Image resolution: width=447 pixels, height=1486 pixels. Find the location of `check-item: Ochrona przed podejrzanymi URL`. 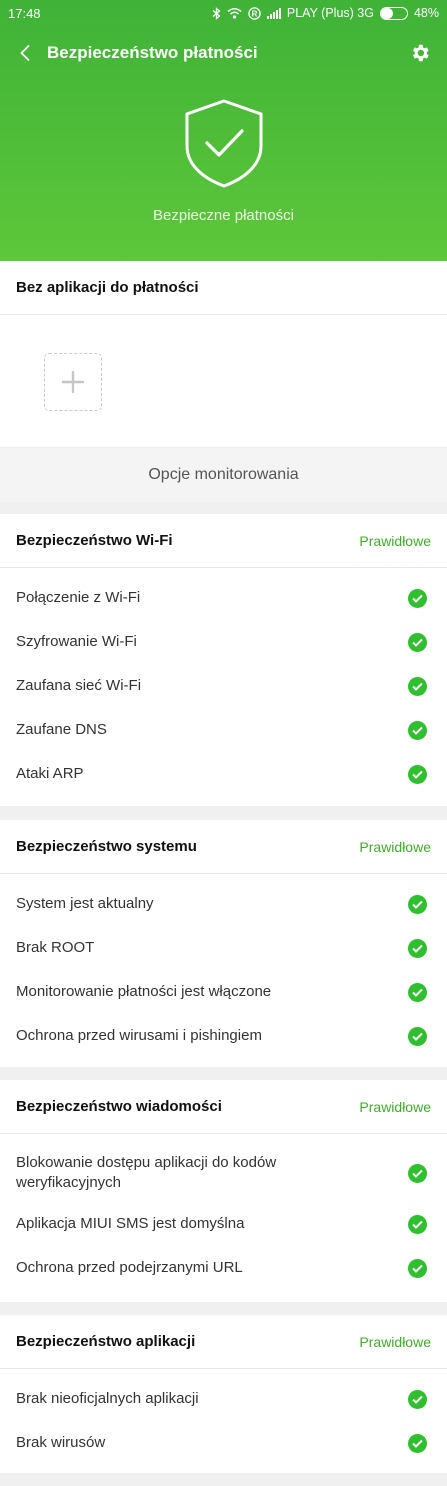

check-item: Ochrona przed podejrzanymi URL is located at coordinates (223, 1268).